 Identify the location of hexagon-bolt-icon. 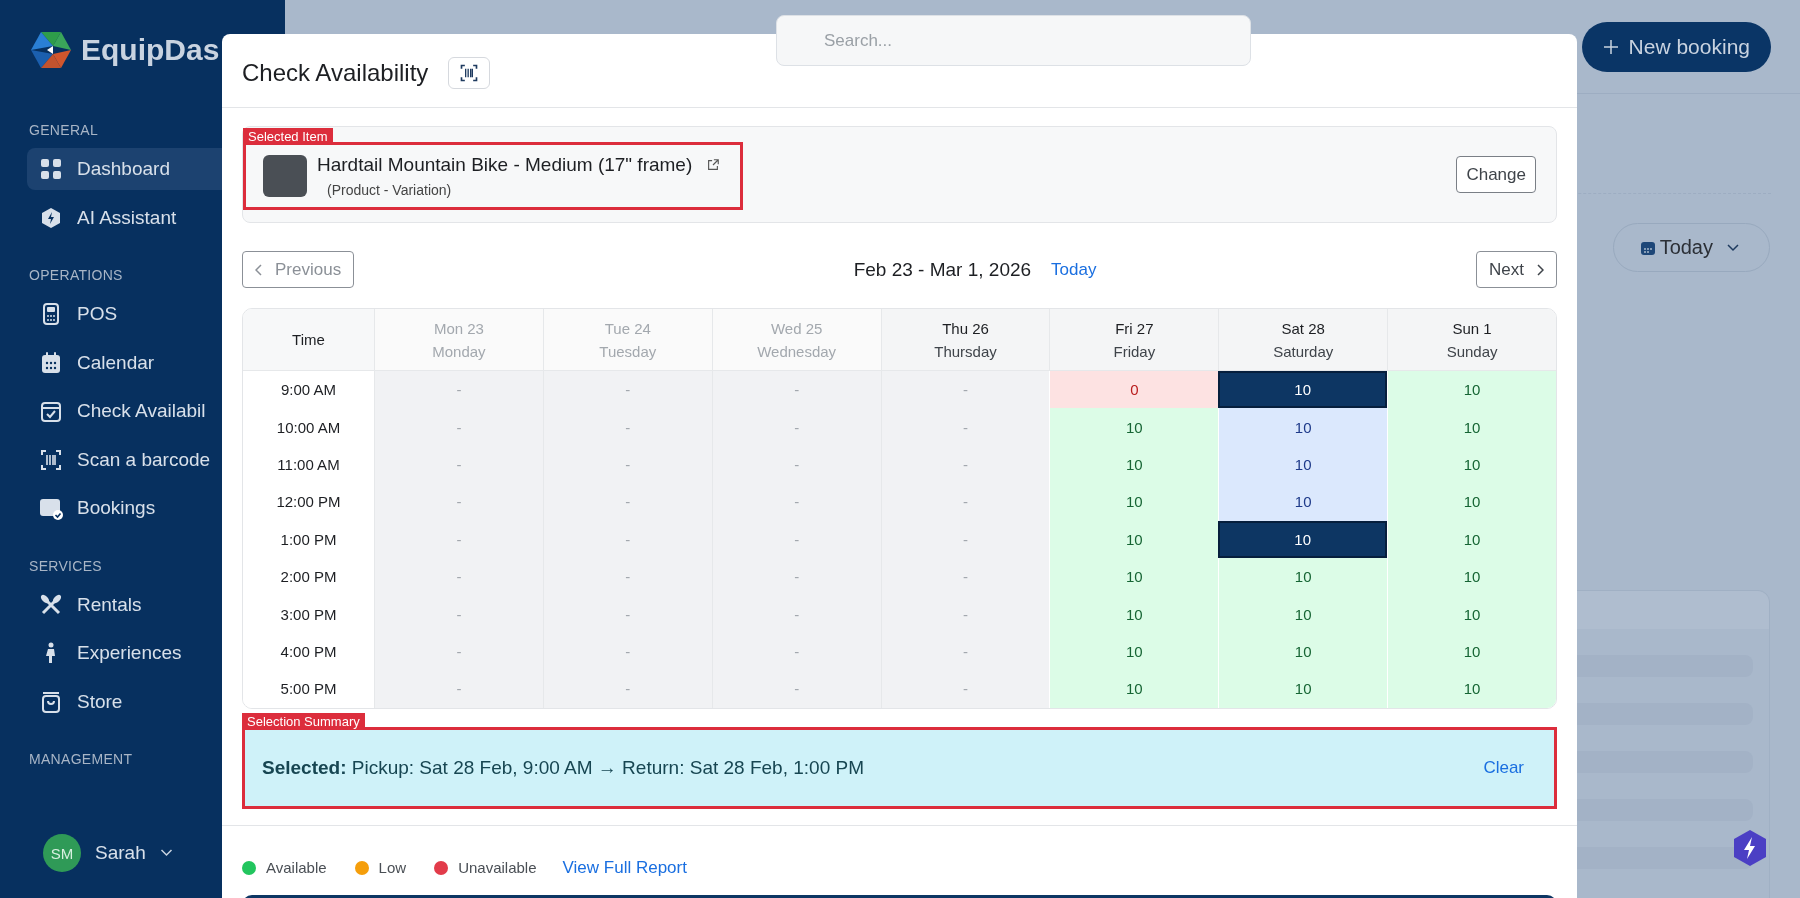
(51, 217).